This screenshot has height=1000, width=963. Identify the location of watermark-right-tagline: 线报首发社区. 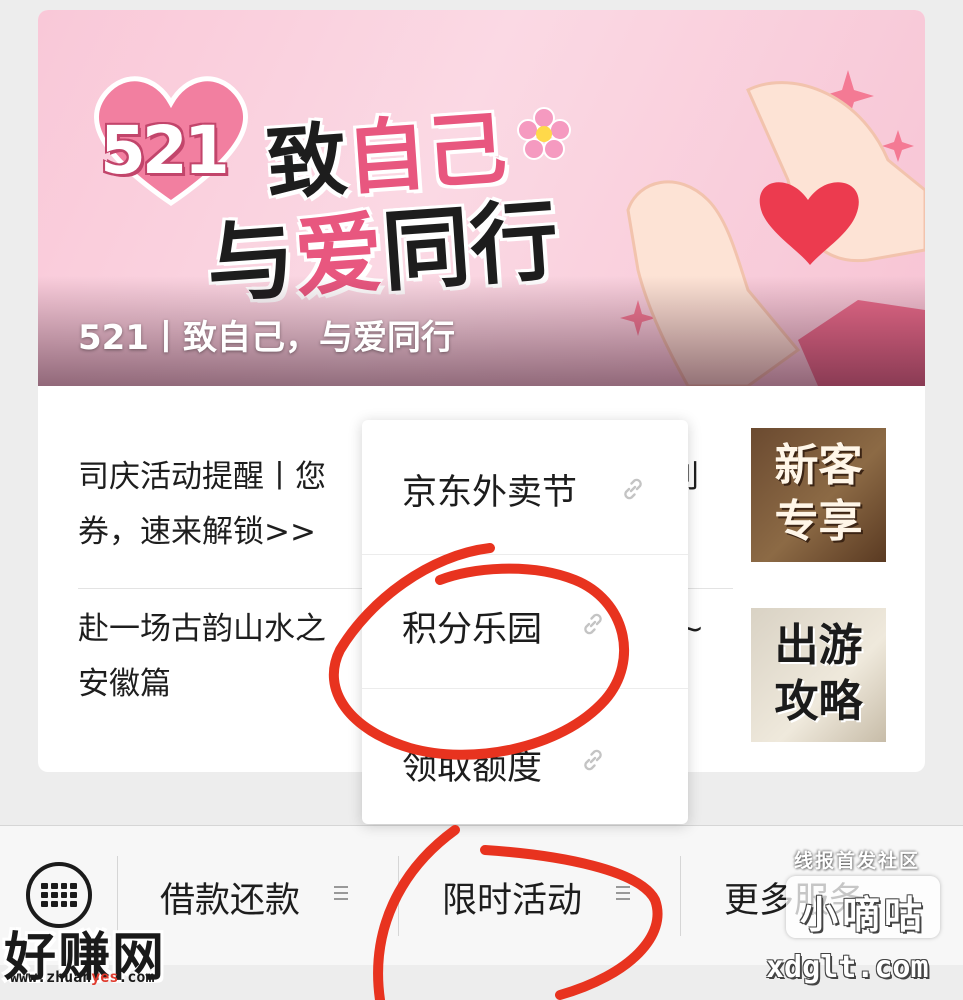
(857, 861).